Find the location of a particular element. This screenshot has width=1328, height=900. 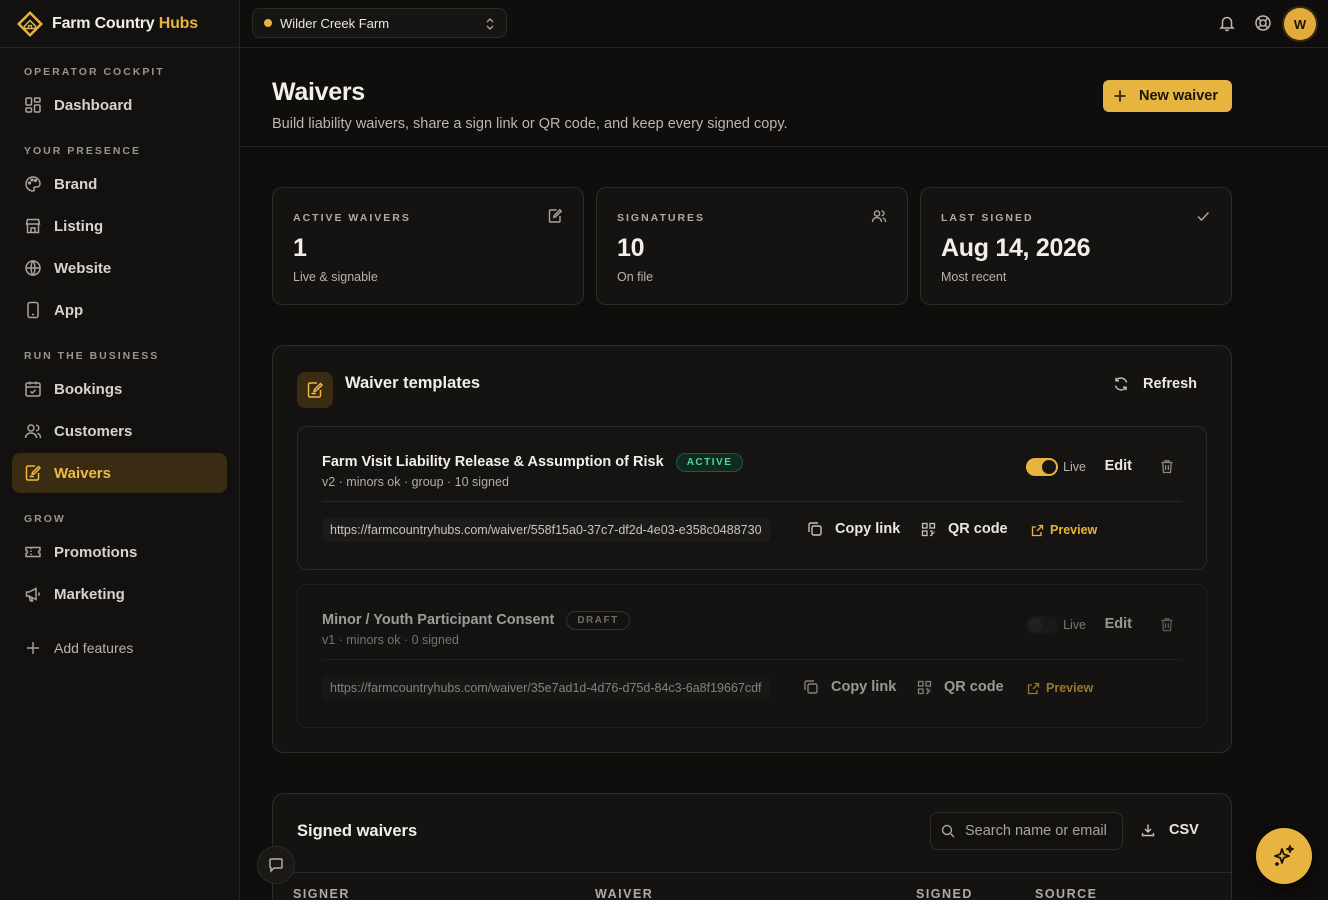

qr-code-label: QR code is located at coordinates (974, 687).